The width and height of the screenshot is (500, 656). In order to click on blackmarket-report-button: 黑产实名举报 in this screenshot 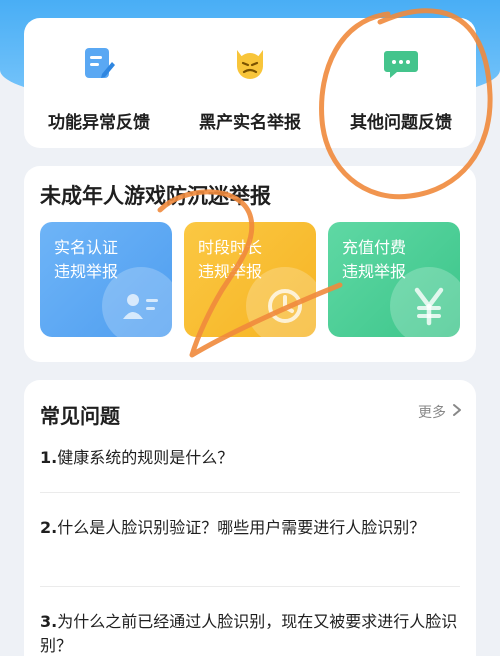, I will do `click(250, 83)`.